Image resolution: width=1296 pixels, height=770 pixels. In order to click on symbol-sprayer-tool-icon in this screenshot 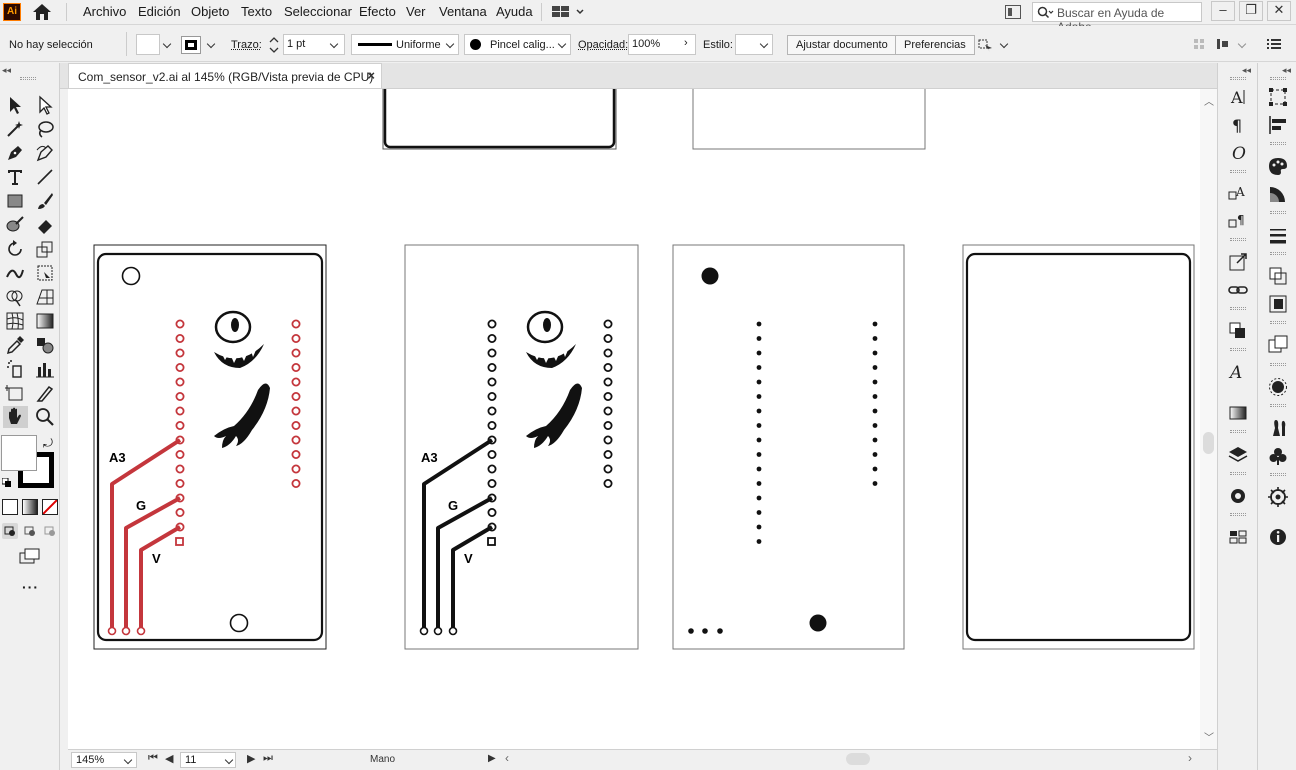, I will do `click(15, 369)`.